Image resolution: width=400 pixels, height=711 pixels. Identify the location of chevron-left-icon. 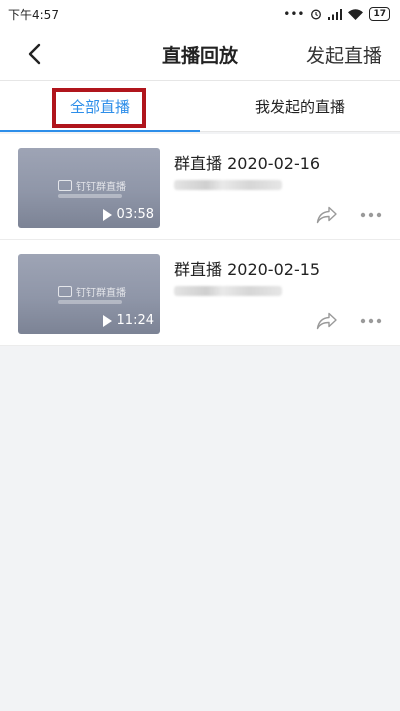
(34, 54).